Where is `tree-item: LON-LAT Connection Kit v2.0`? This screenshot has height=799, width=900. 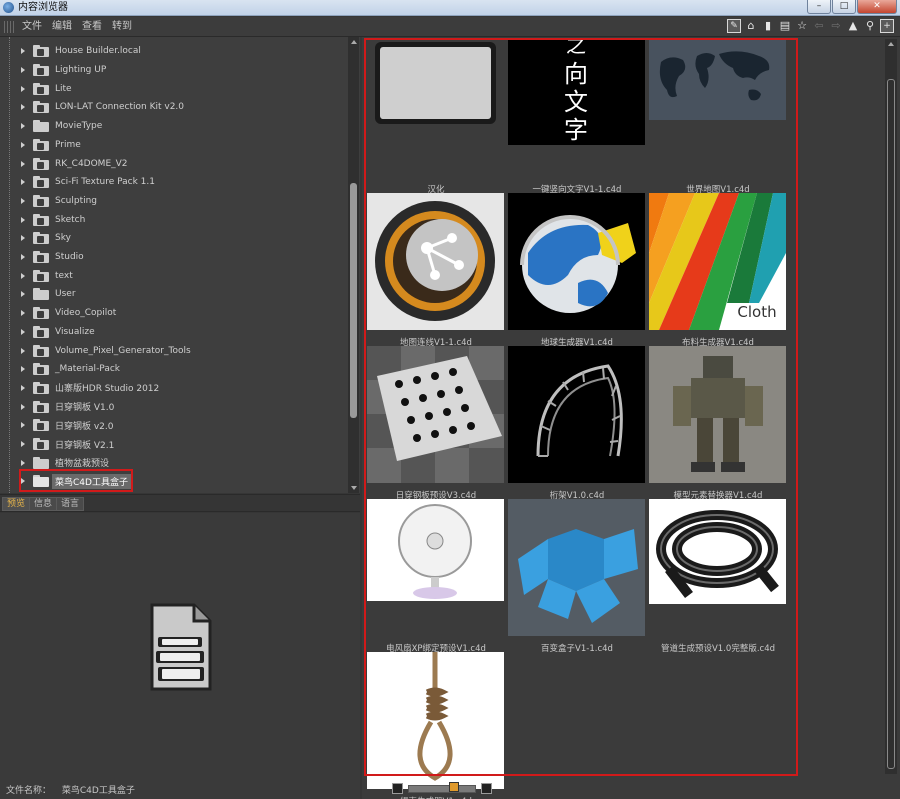 tree-item: LON-LAT Connection Kit v2.0 is located at coordinates (172, 107).